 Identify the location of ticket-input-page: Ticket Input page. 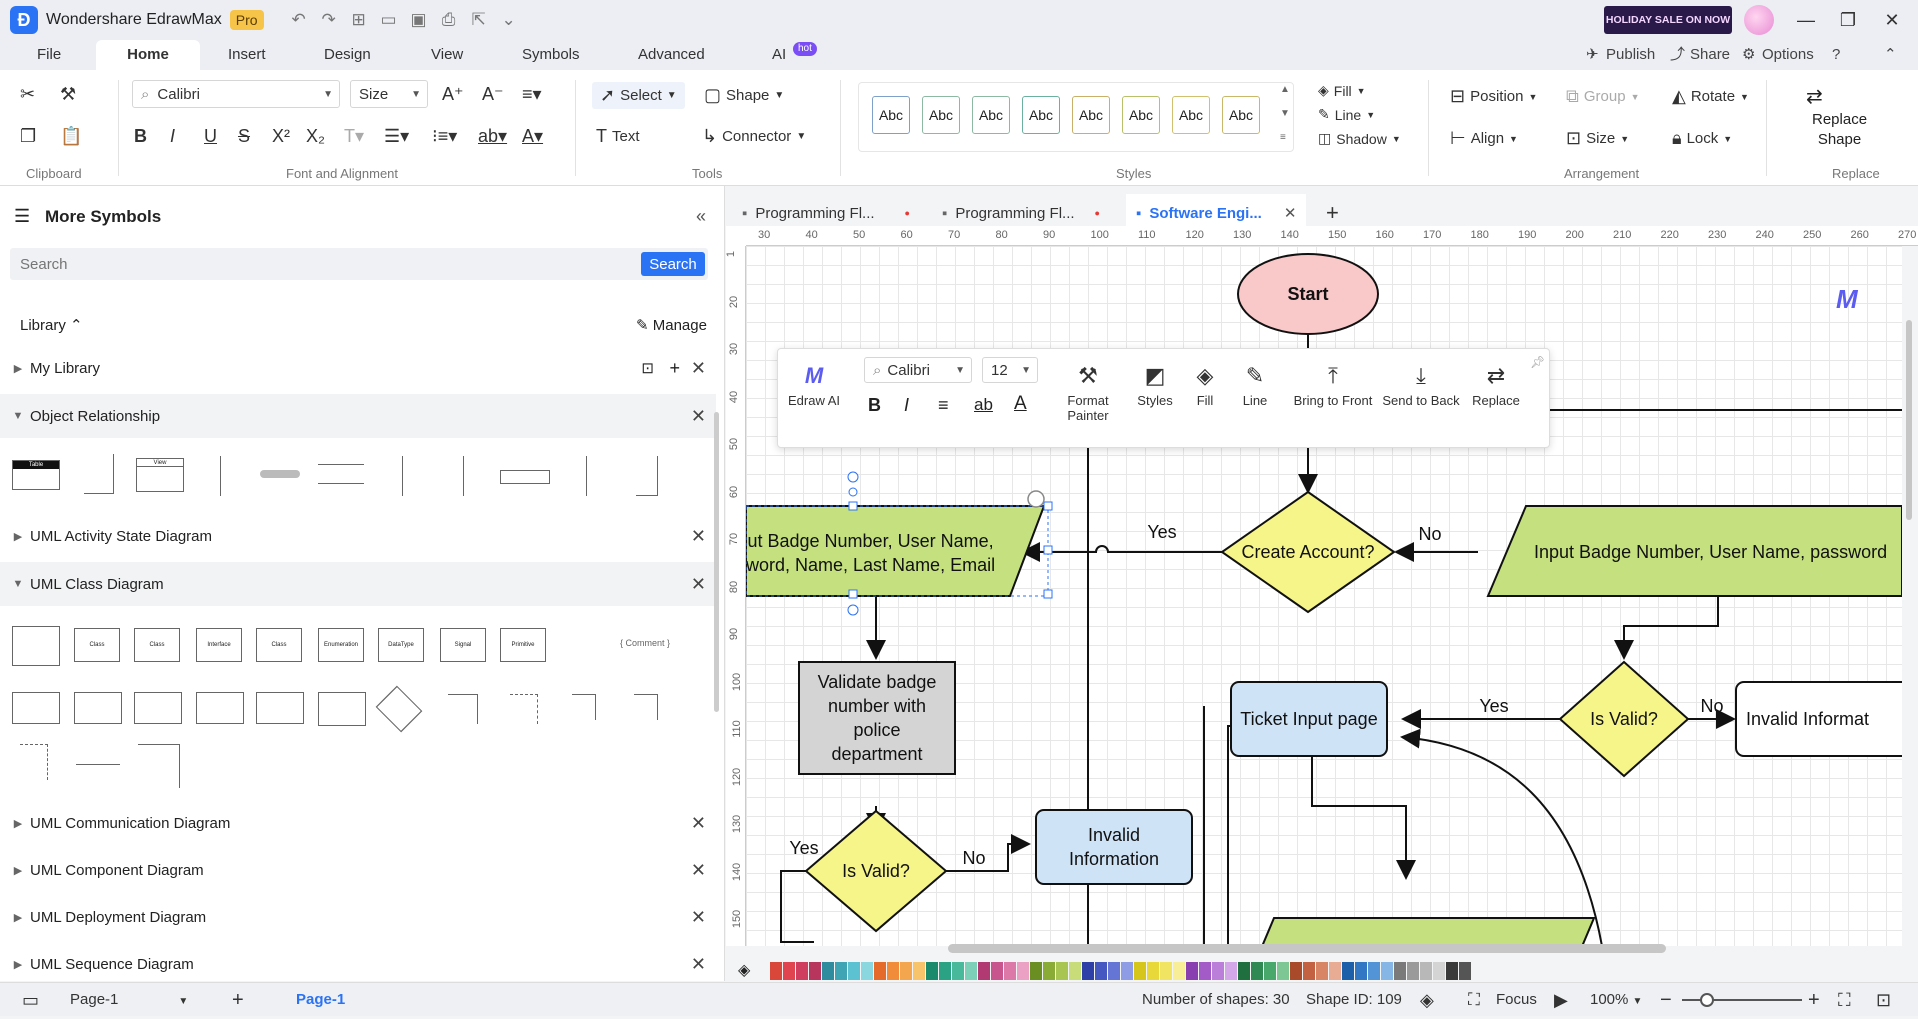
(1309, 719).